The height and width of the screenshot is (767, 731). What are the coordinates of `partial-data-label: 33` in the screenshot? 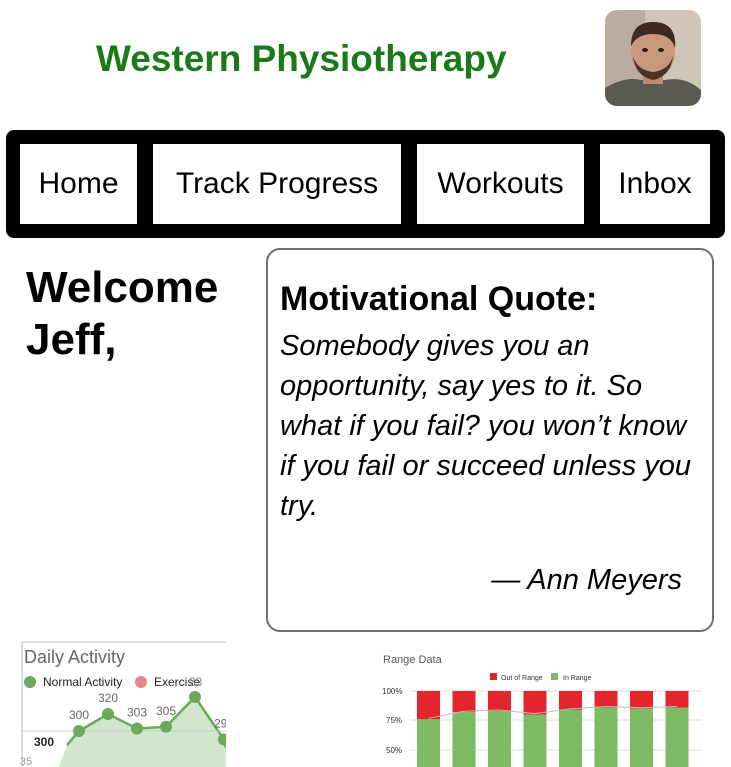 It's located at (196, 682).